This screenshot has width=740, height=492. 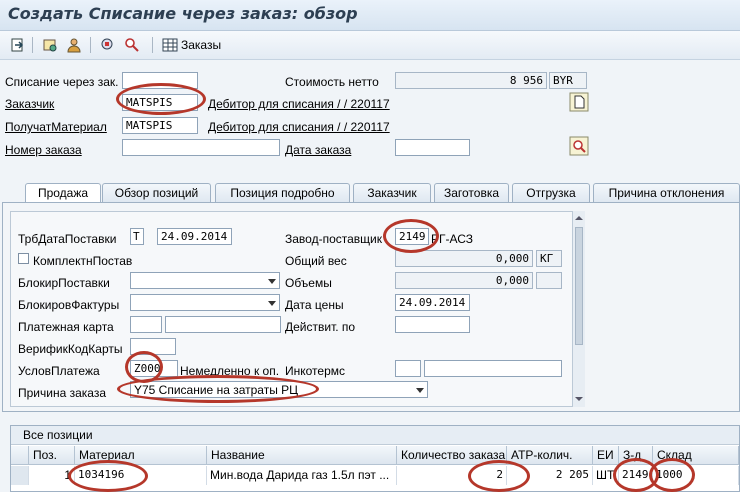 What do you see at coordinates (452, 455) in the screenshot?
I see `column-header: Количество заказа` at bounding box center [452, 455].